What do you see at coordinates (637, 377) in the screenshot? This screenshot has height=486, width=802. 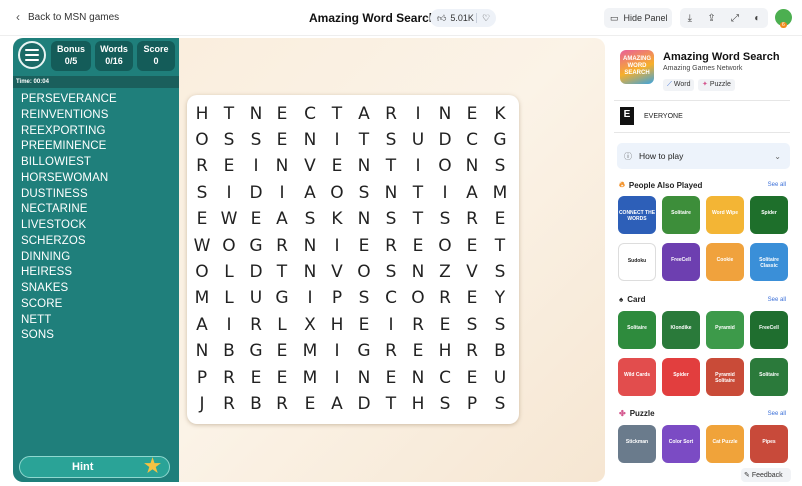 I see `game-thumbnail: Wild Cards` at bounding box center [637, 377].